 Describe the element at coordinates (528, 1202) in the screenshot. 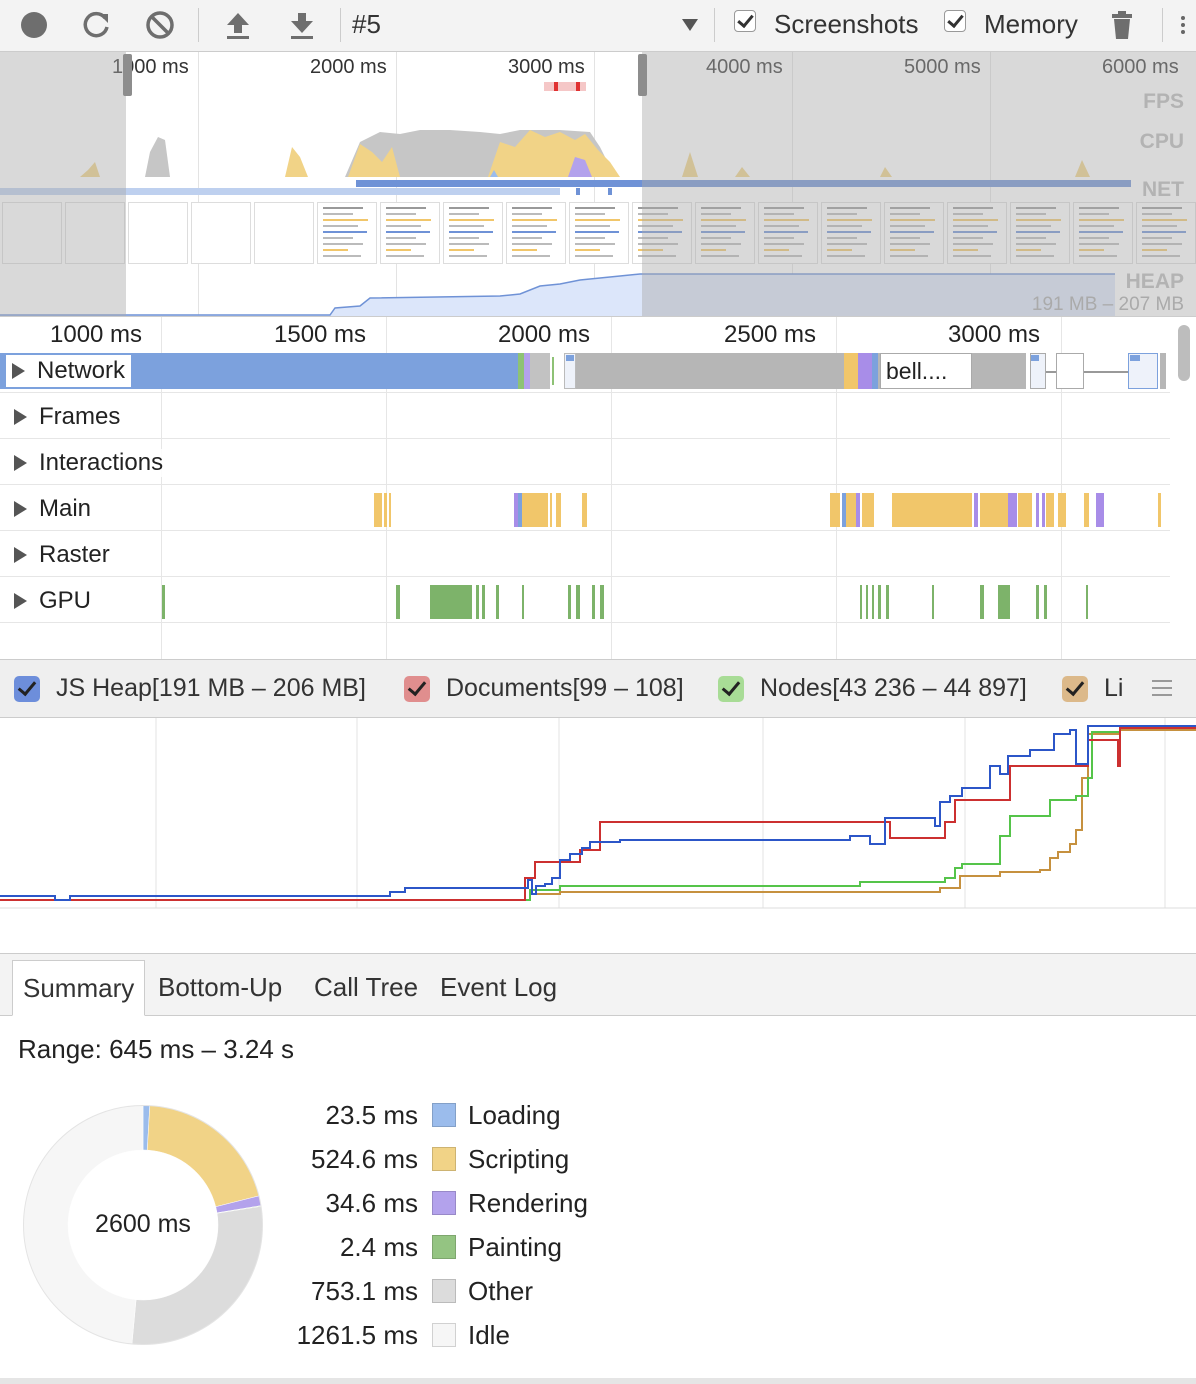

I see `legend-label: Rendering` at that location.